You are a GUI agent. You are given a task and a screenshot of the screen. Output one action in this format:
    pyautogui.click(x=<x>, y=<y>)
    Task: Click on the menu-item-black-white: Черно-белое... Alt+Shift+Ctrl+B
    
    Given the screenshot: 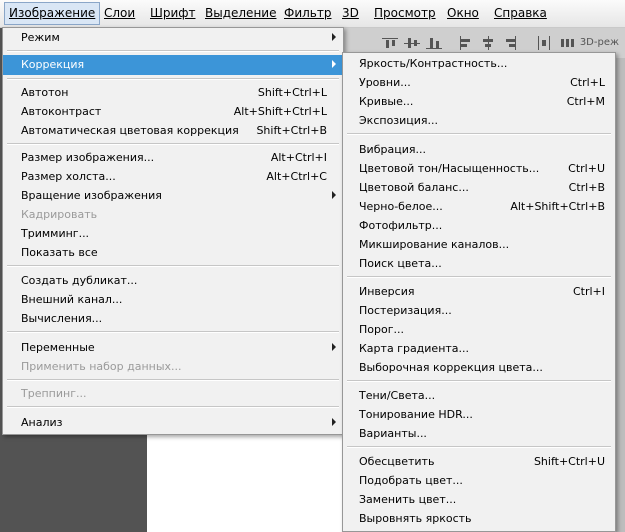 What is the action you would take?
    pyautogui.click(x=479, y=207)
    